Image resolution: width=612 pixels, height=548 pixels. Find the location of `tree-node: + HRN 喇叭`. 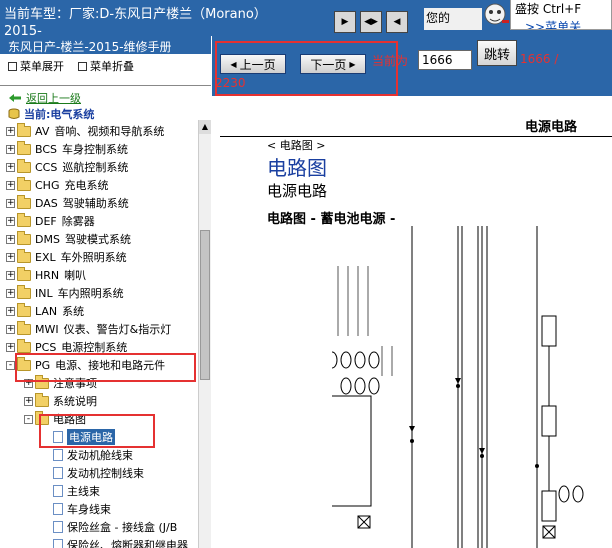

tree-node: + HRN 喇叭 is located at coordinates (108, 275).